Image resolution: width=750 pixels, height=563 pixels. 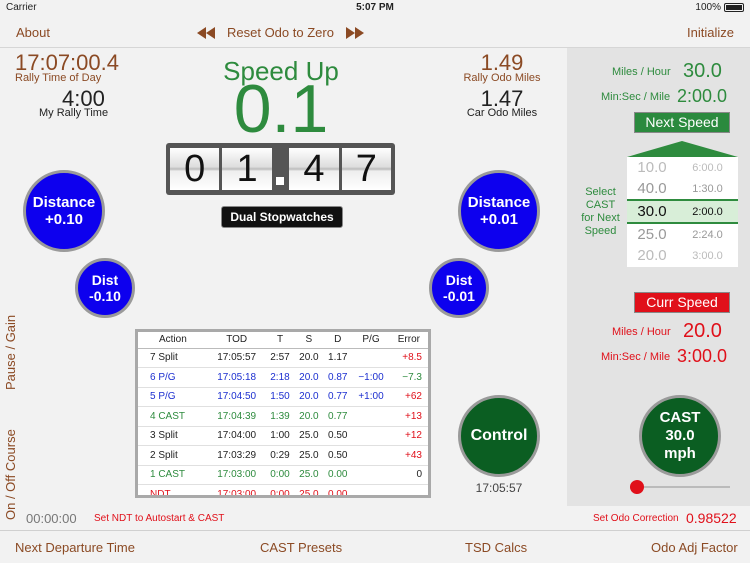 I want to click on car-odo-label: Car Odo Miles, so click(x=502, y=113).